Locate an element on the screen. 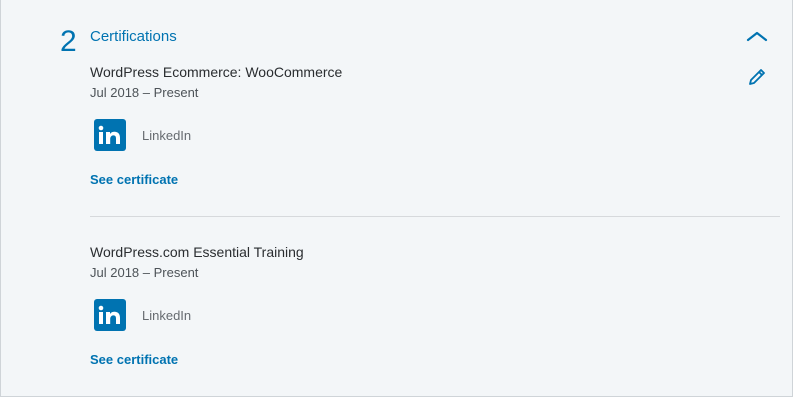  certification-name: WordPress.com Essential Training is located at coordinates (197, 252).